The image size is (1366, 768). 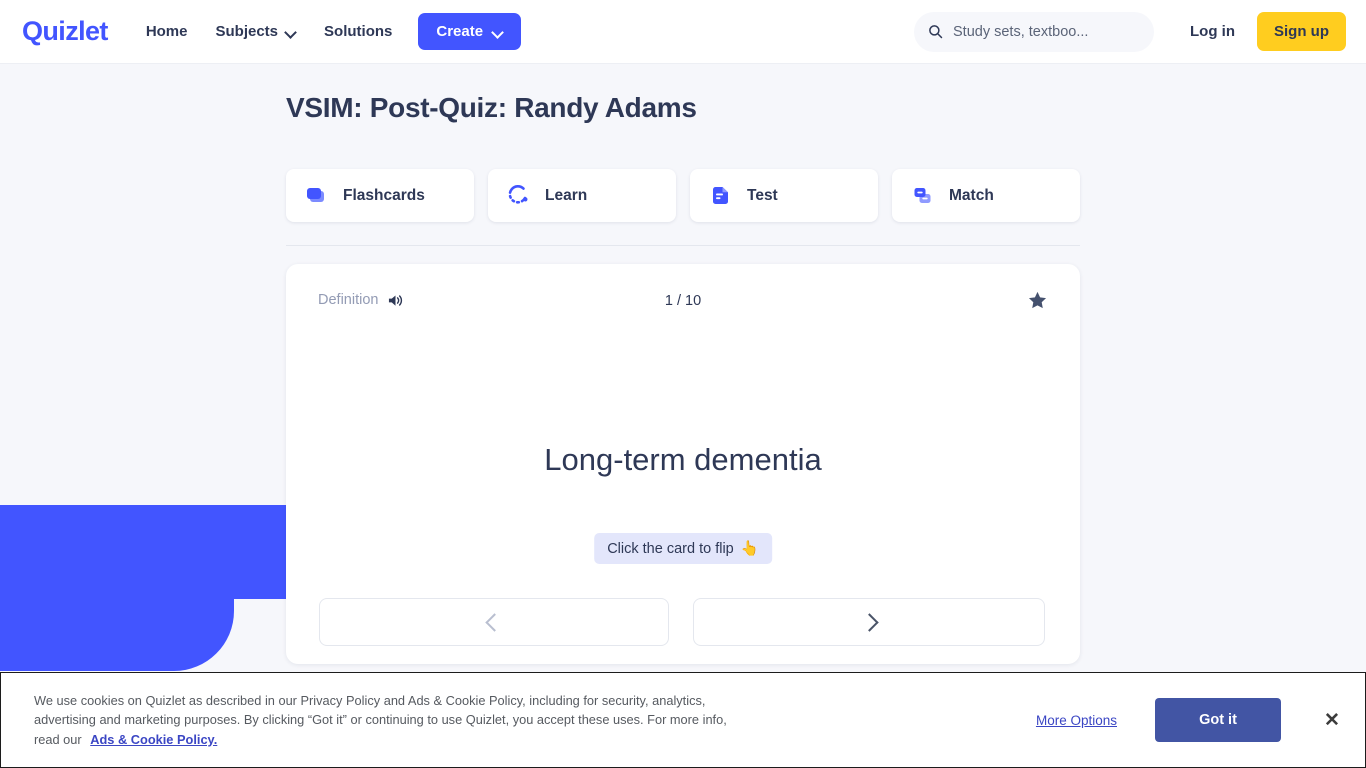 What do you see at coordinates (936, 32) in the screenshot?
I see `search-icon` at bounding box center [936, 32].